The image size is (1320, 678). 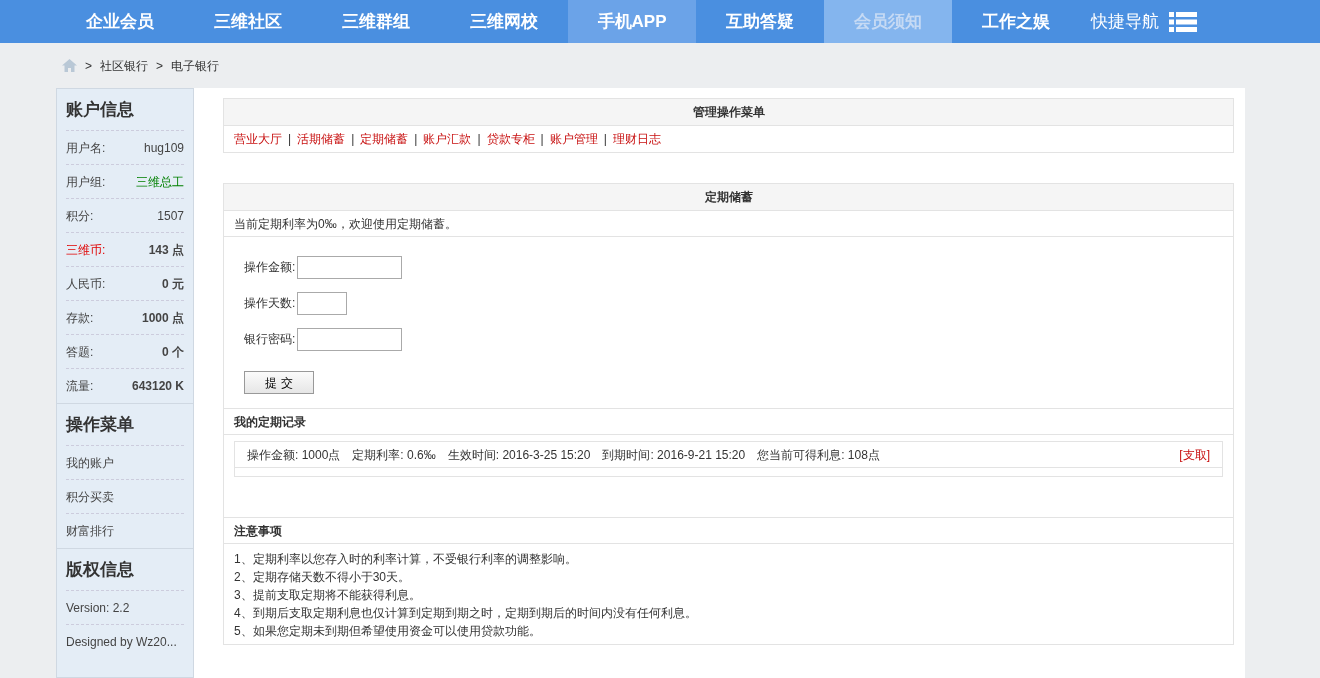 I want to click on section-title: 我的定期记录, so click(x=728, y=421).